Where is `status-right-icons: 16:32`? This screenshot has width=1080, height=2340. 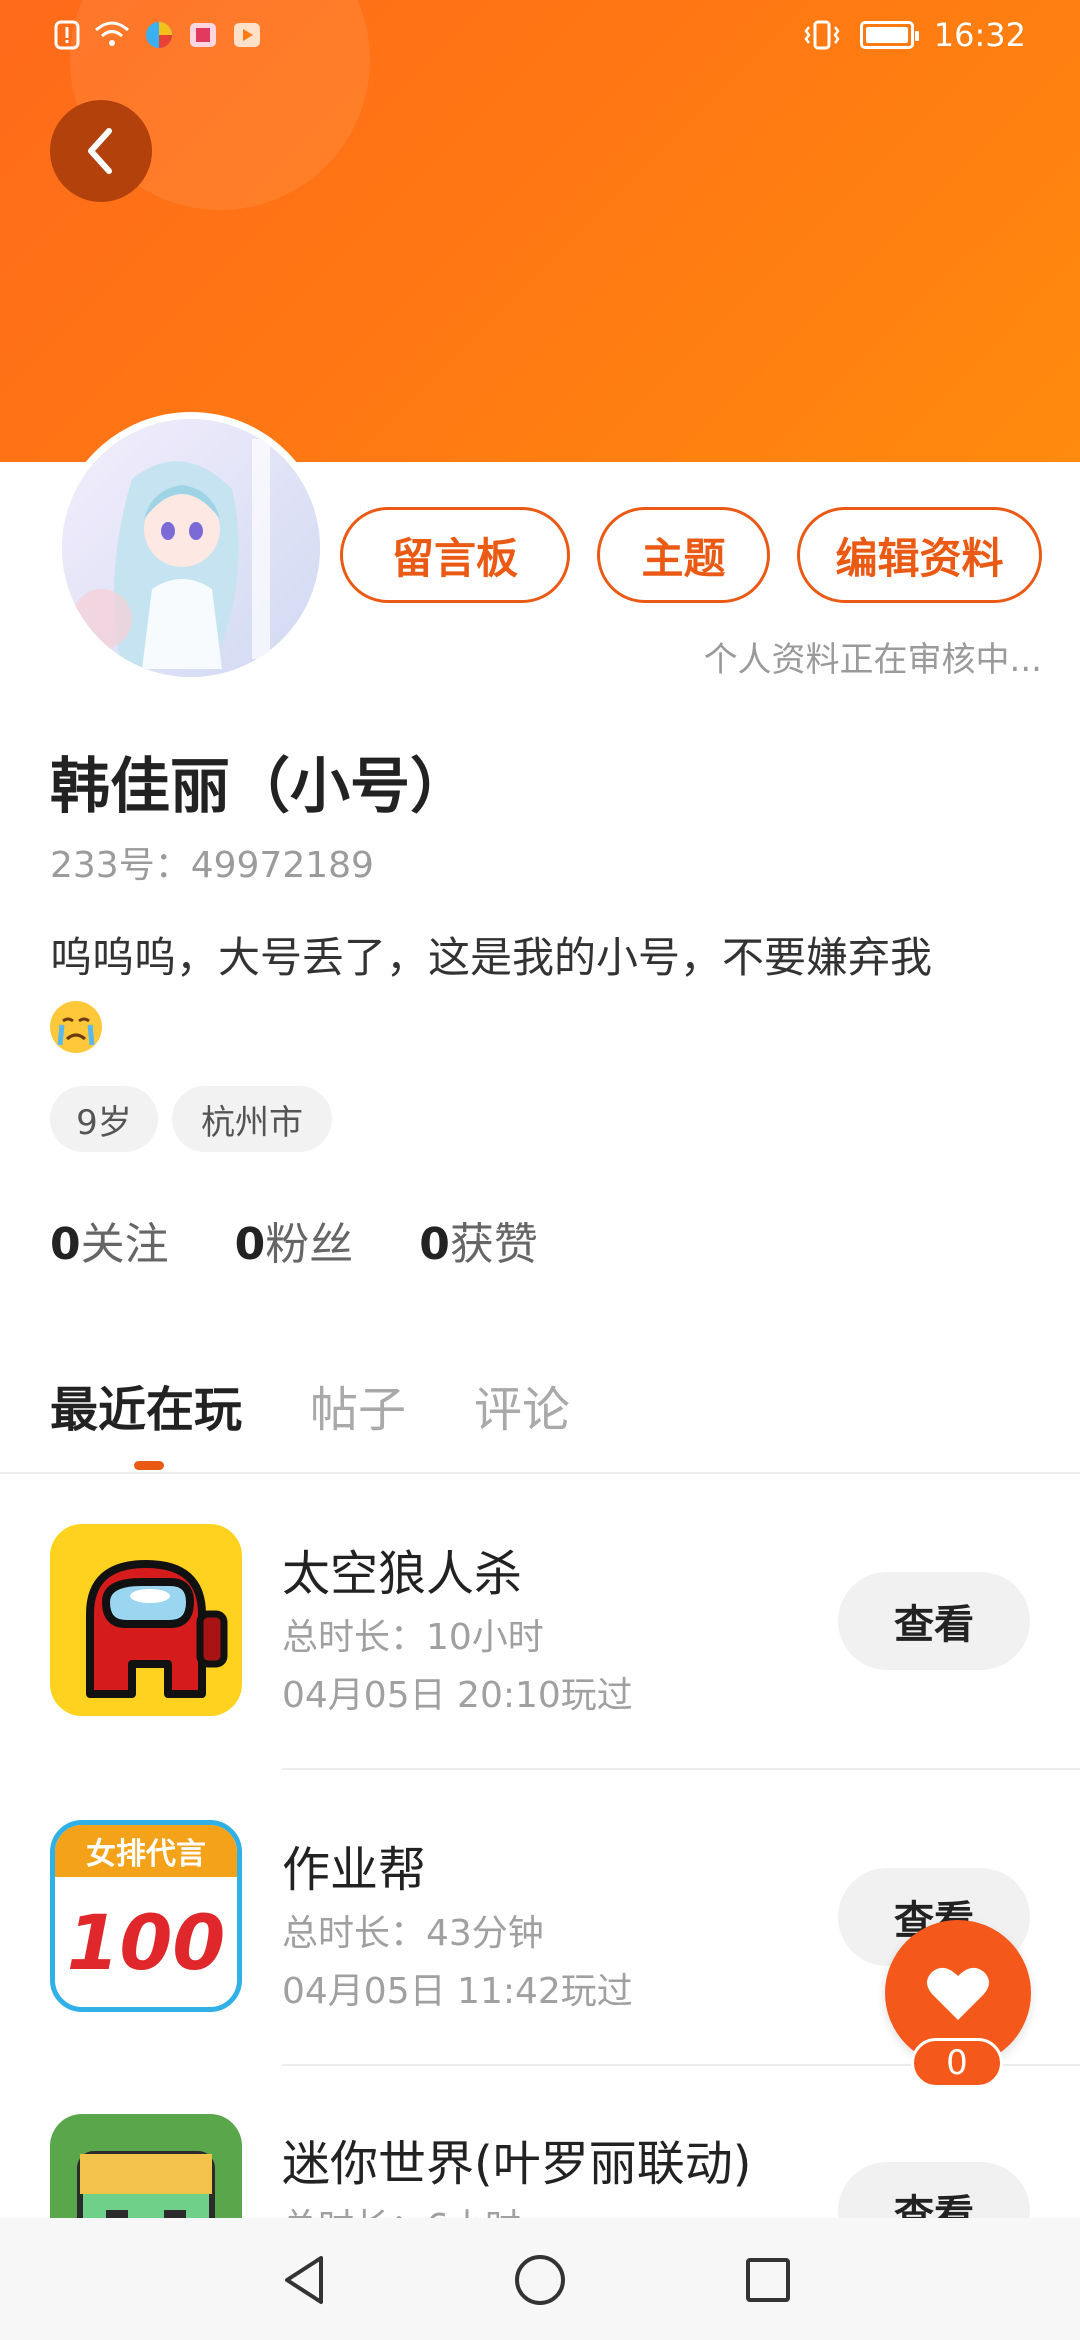 status-right-icons: 16:32 is located at coordinates (915, 35).